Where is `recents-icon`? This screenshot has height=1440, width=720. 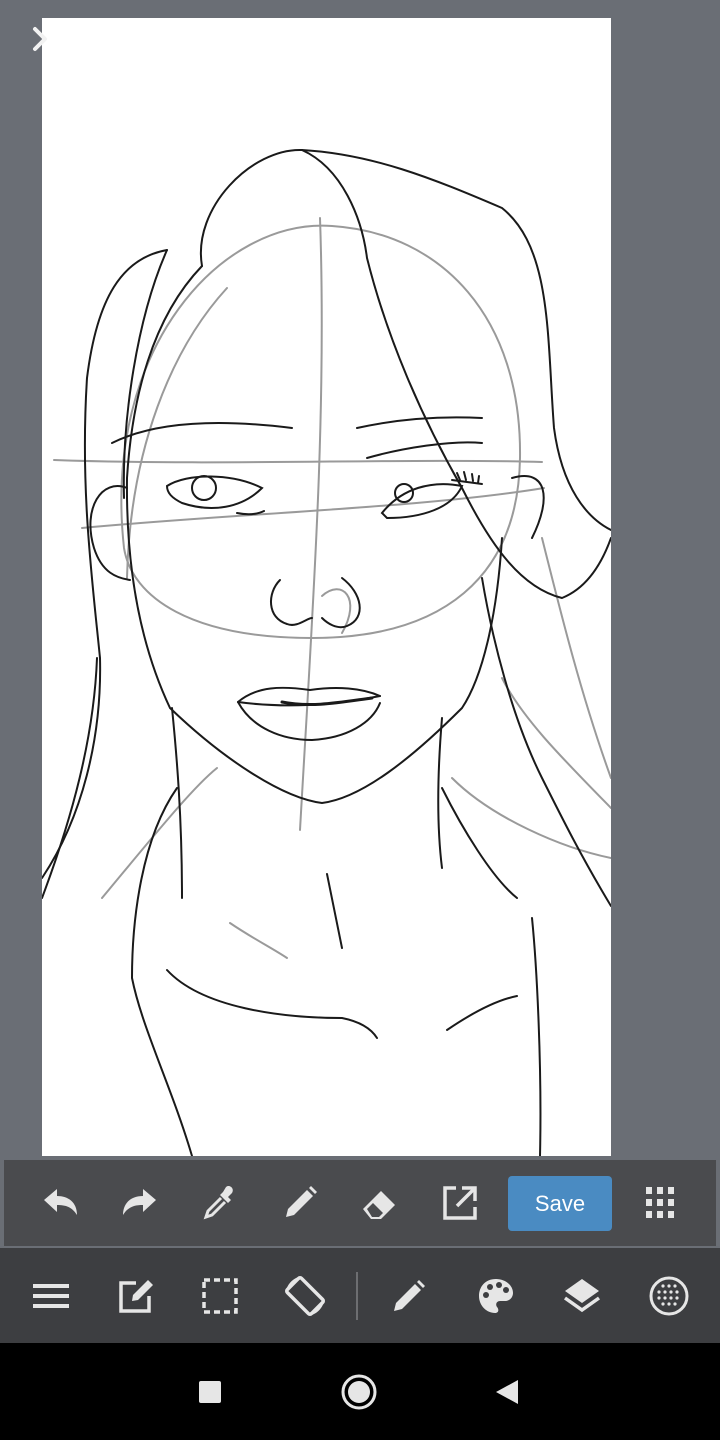
recents-icon is located at coordinates (210, 1392).